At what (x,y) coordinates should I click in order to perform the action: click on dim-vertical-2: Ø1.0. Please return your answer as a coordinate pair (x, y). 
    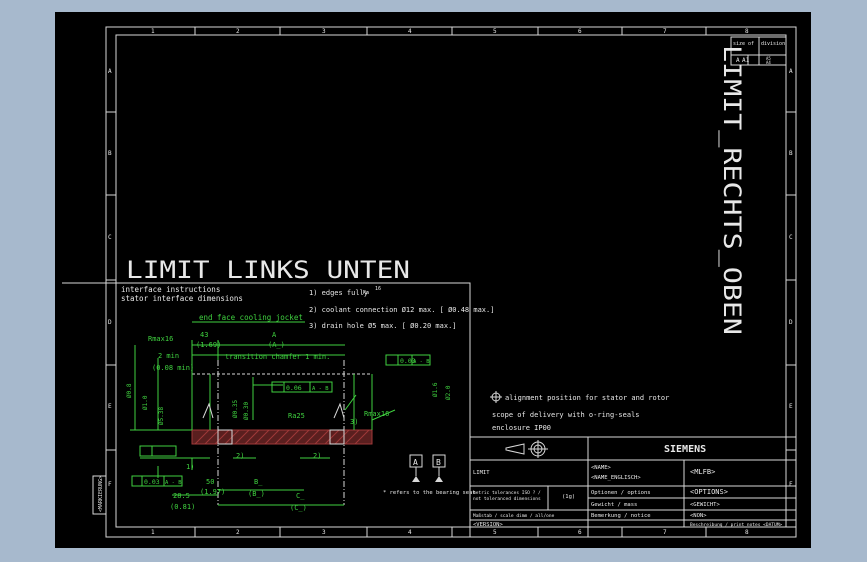
    Looking at the image, I should click on (145, 402).